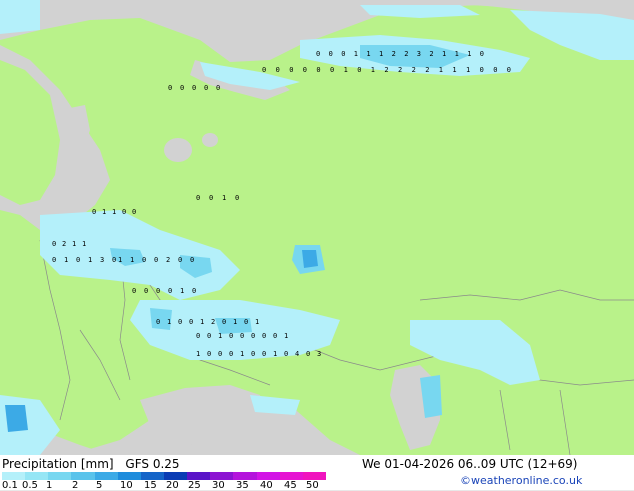  Describe the element at coordinates (266, 485) in the screenshot. I see `legend-tick-label: 40` at that location.